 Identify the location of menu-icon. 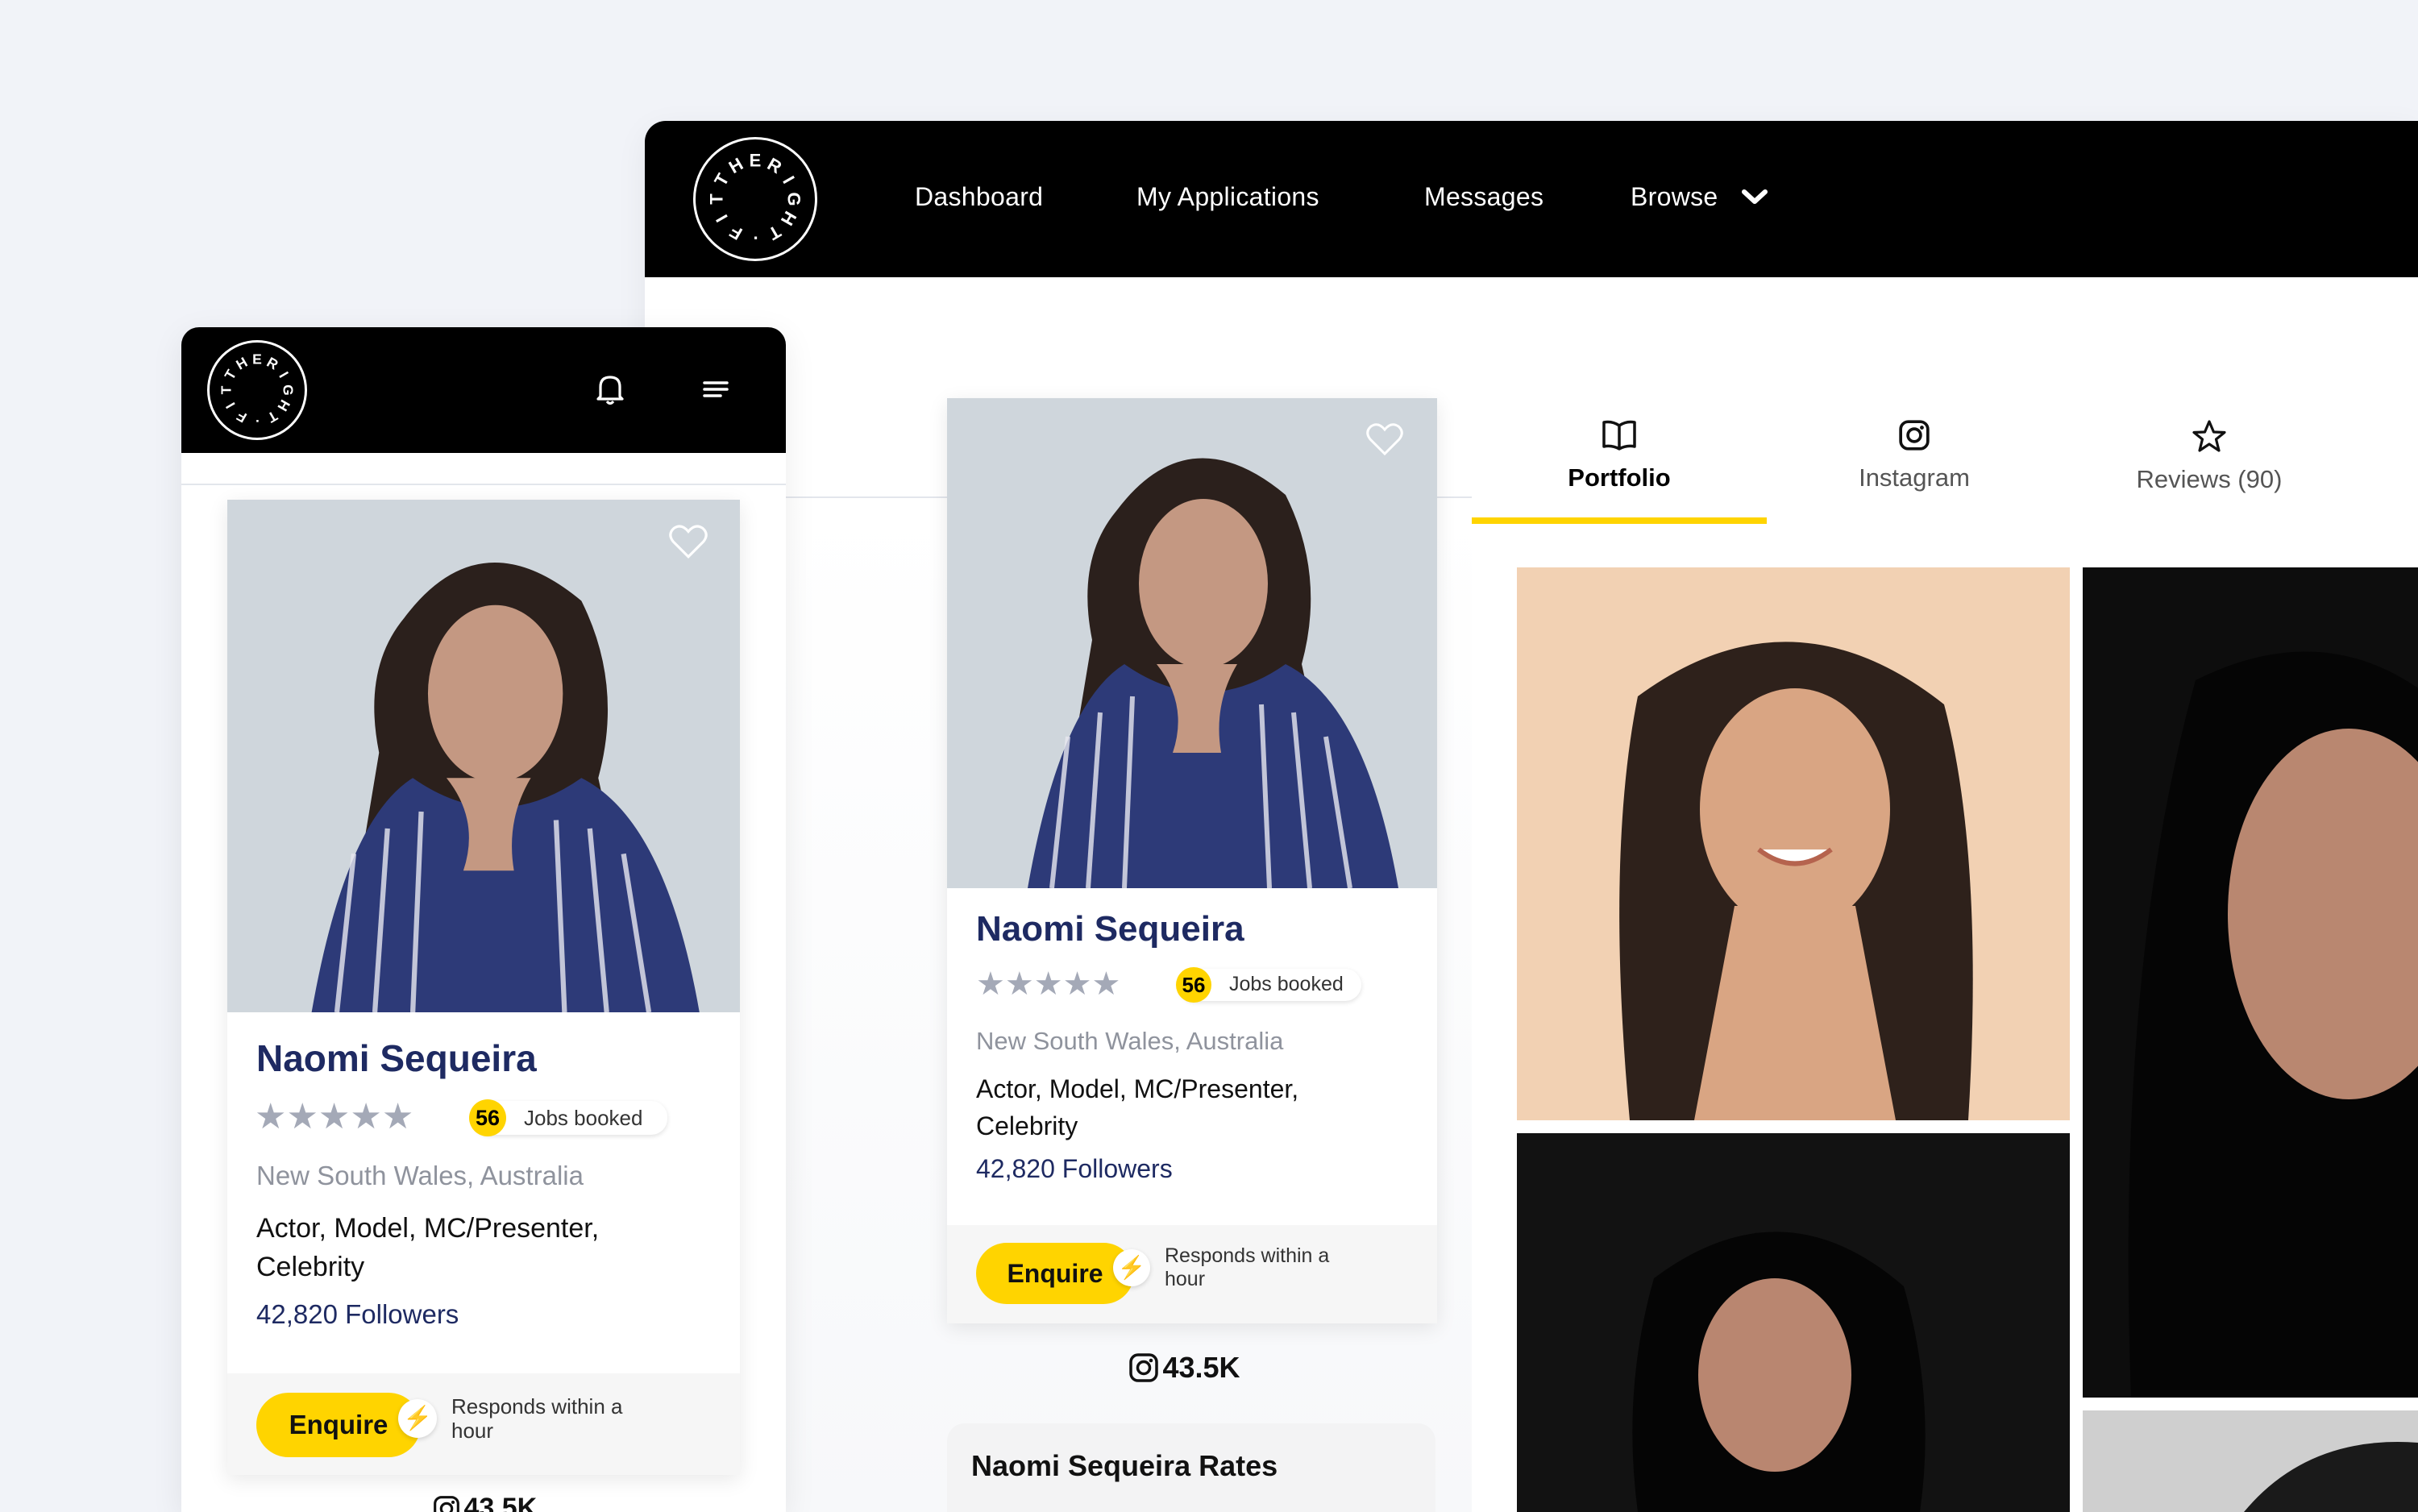
(715, 389).